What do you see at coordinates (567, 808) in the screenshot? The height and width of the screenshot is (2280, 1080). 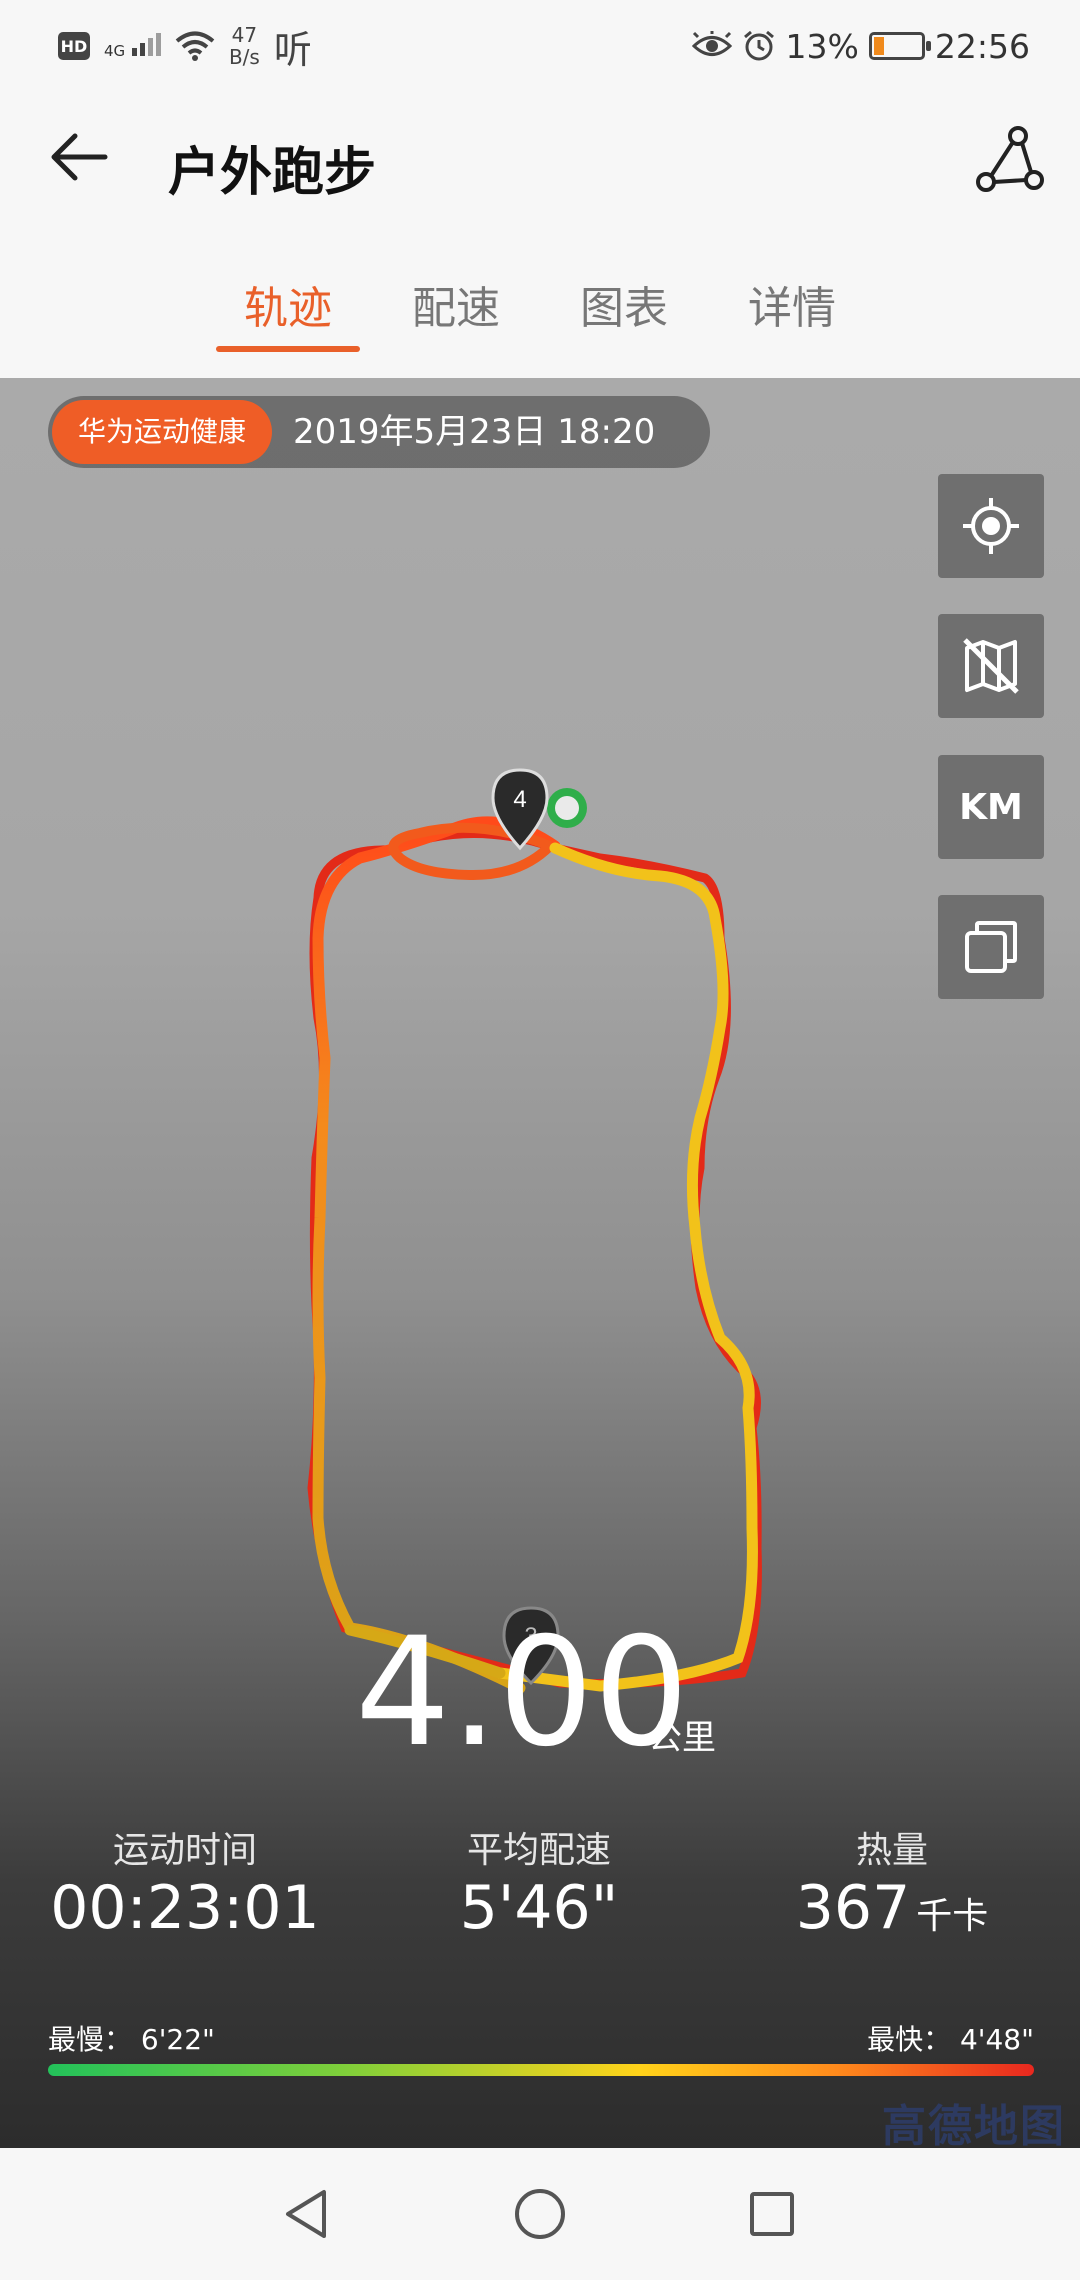 I see `start-marker` at bounding box center [567, 808].